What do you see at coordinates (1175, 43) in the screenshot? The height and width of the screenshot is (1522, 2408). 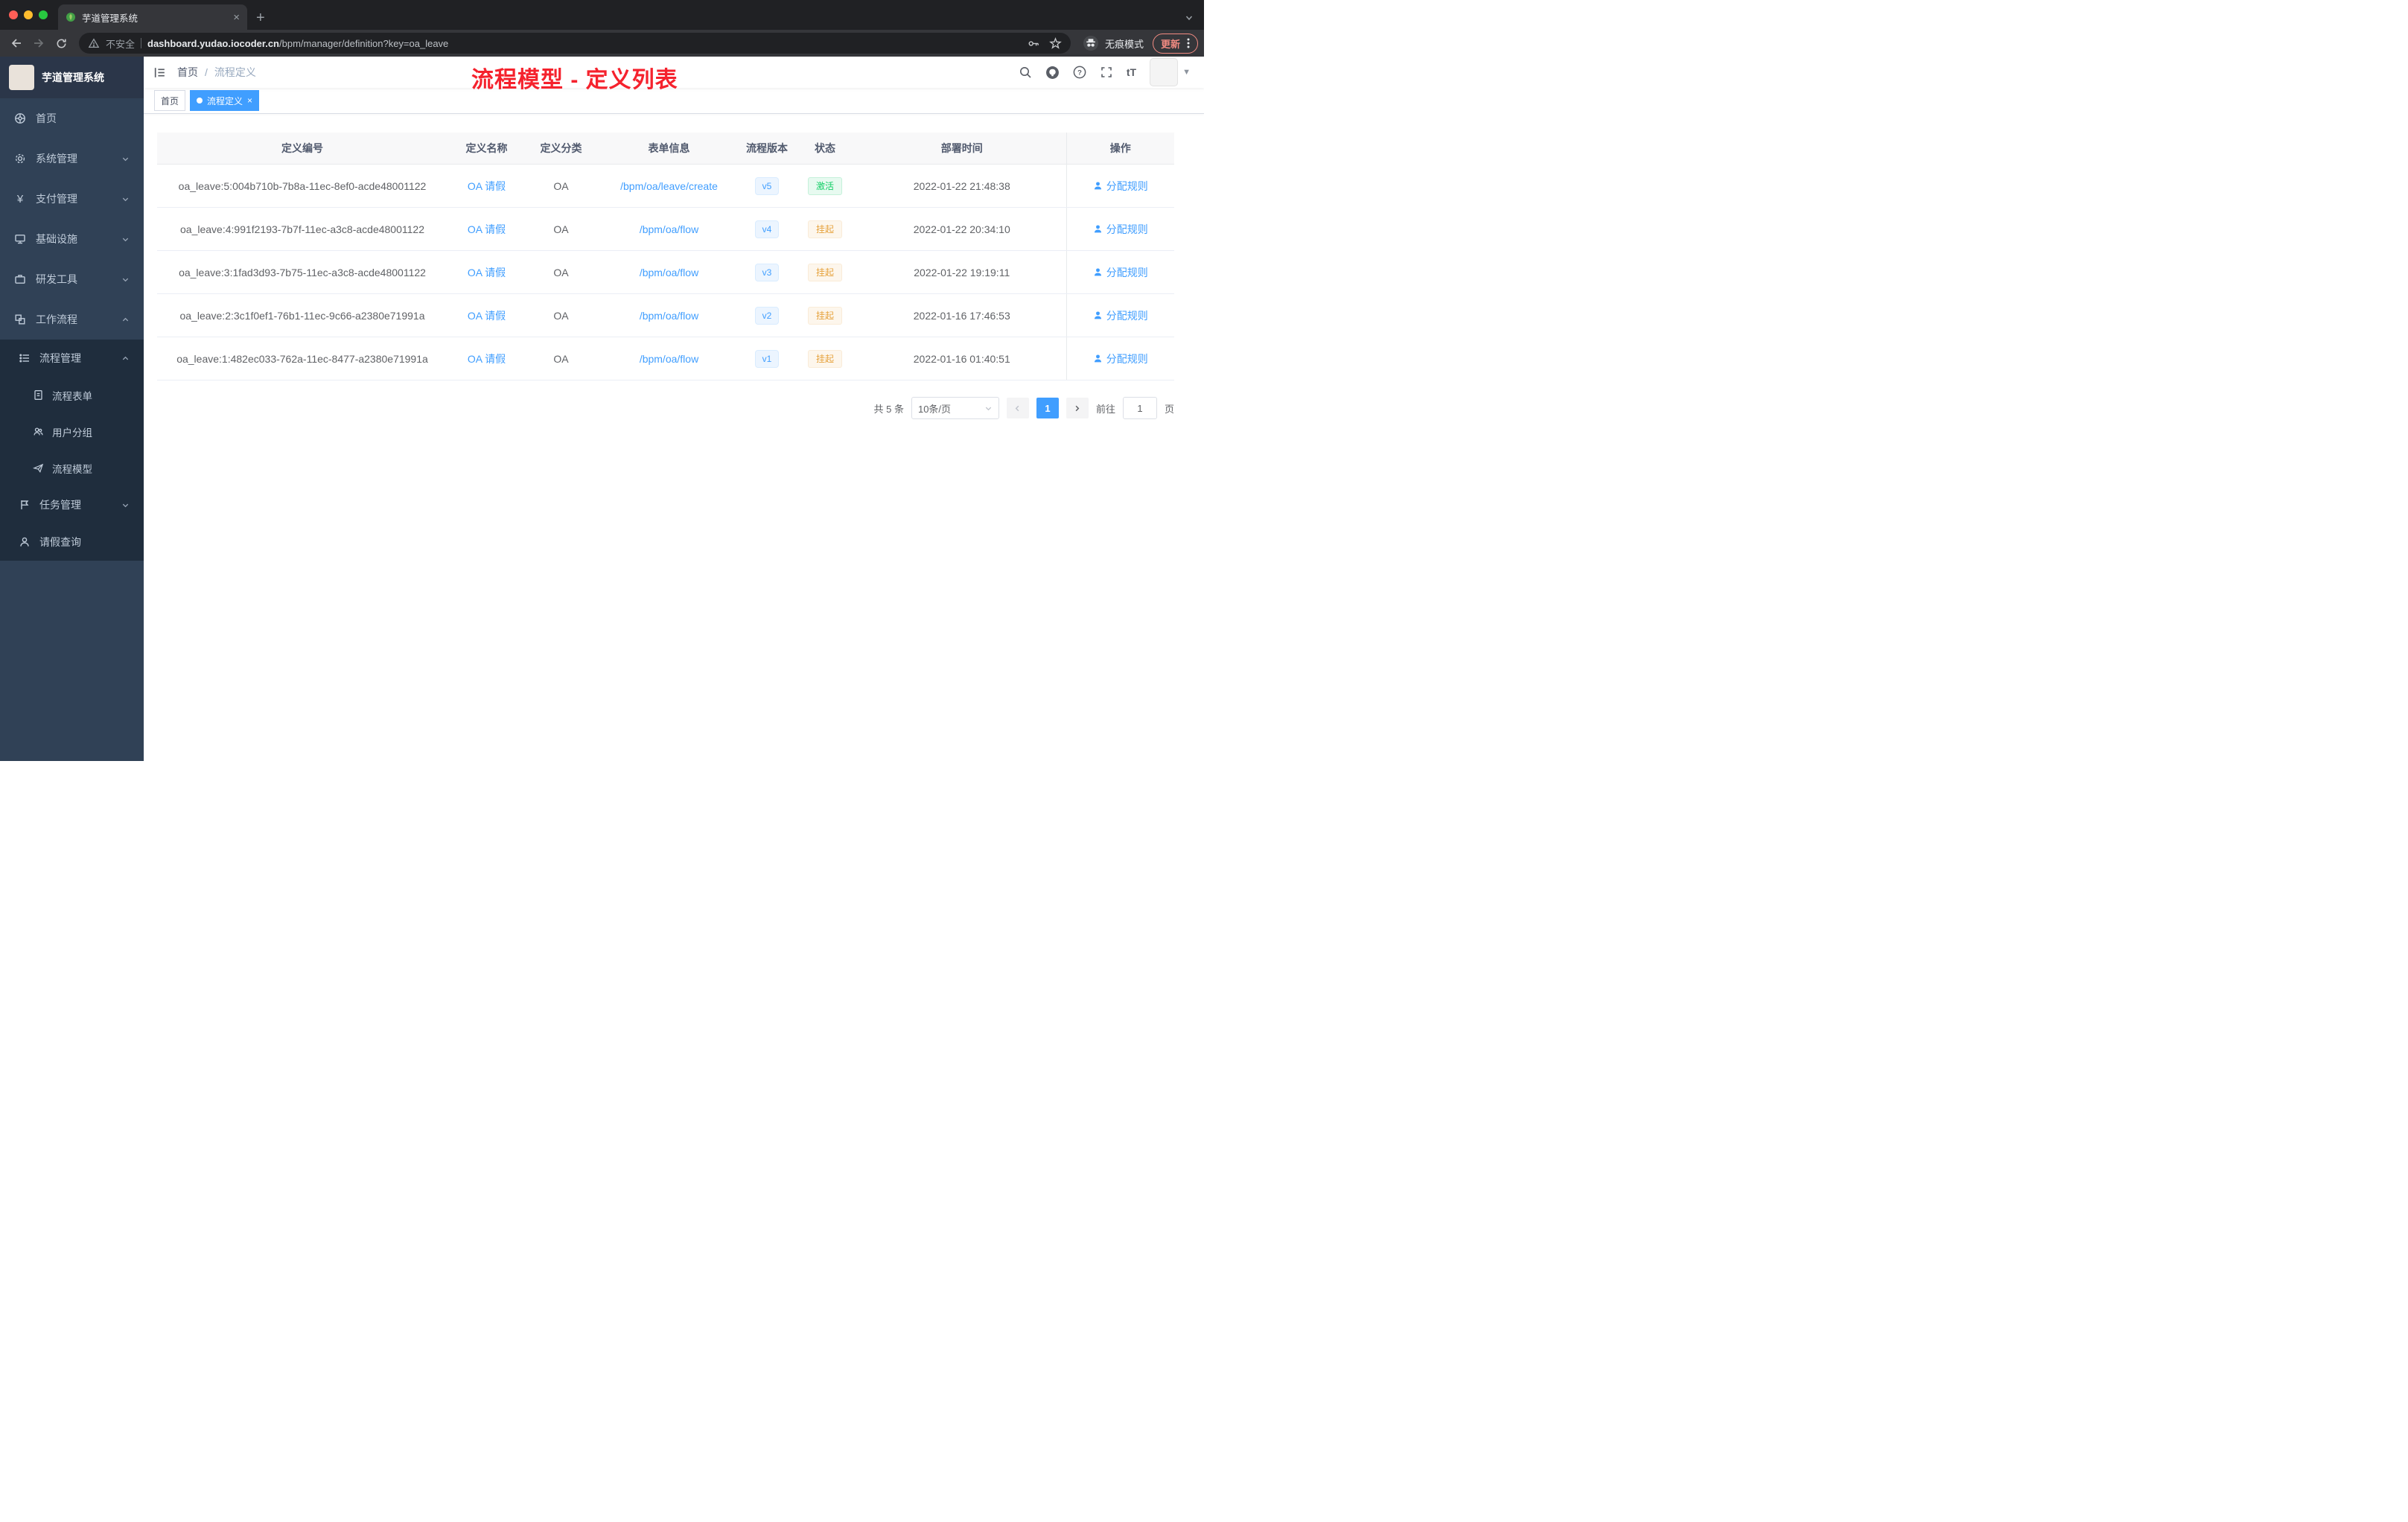 I see `browser-update-button: 更新` at bounding box center [1175, 43].